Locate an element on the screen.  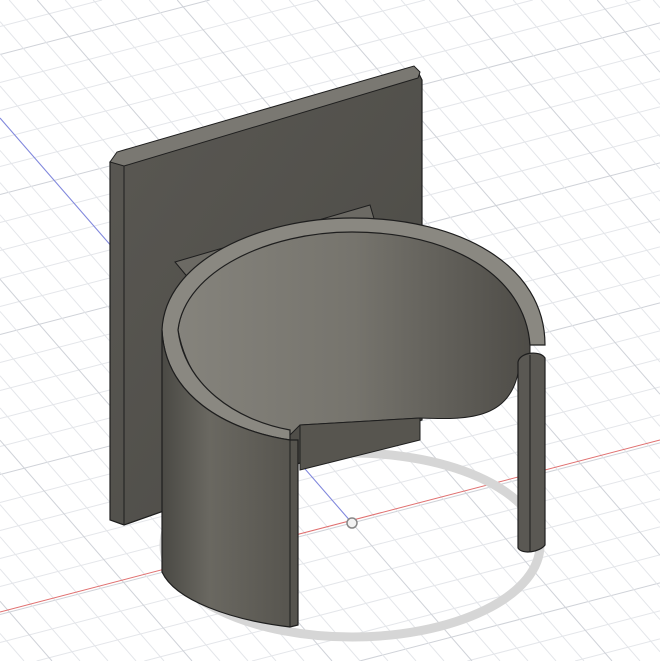
ring-outer-wall-right is located at coordinates (531, 452).